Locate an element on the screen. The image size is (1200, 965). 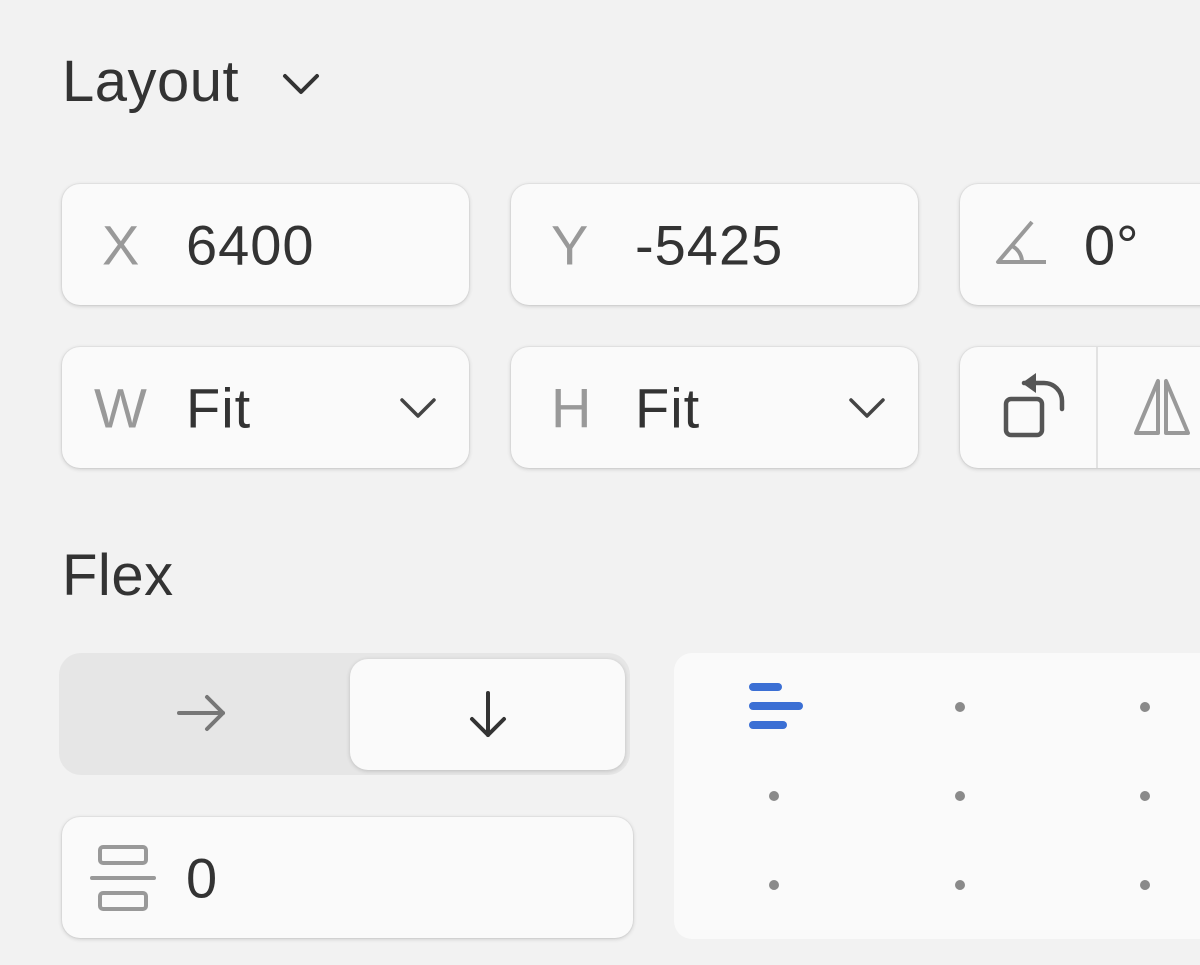
w-label: W is located at coordinates (120, 407).